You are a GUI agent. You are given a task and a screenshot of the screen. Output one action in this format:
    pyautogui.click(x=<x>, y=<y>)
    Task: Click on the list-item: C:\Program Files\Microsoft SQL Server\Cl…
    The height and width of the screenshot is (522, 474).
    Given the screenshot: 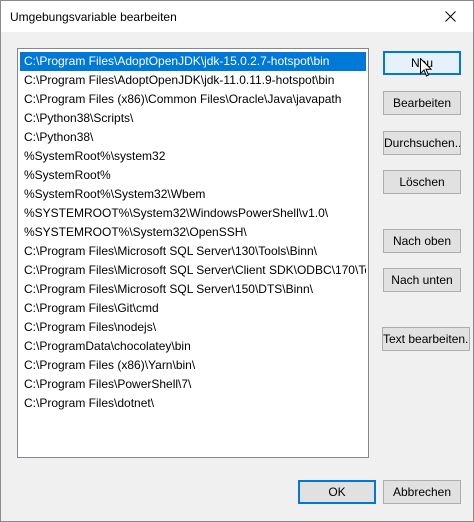 What is the action you would take?
    pyautogui.click(x=193, y=270)
    